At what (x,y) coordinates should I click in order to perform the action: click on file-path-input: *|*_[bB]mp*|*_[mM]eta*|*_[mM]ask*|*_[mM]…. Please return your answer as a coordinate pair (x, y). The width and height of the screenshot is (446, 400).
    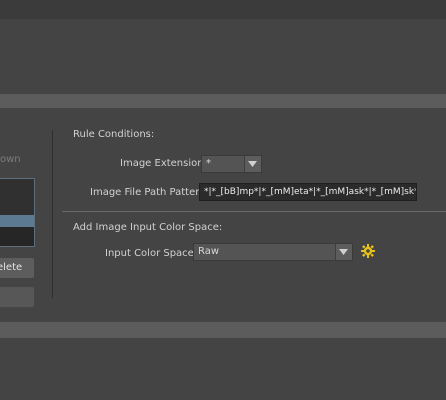
    Looking at the image, I should click on (308, 192).